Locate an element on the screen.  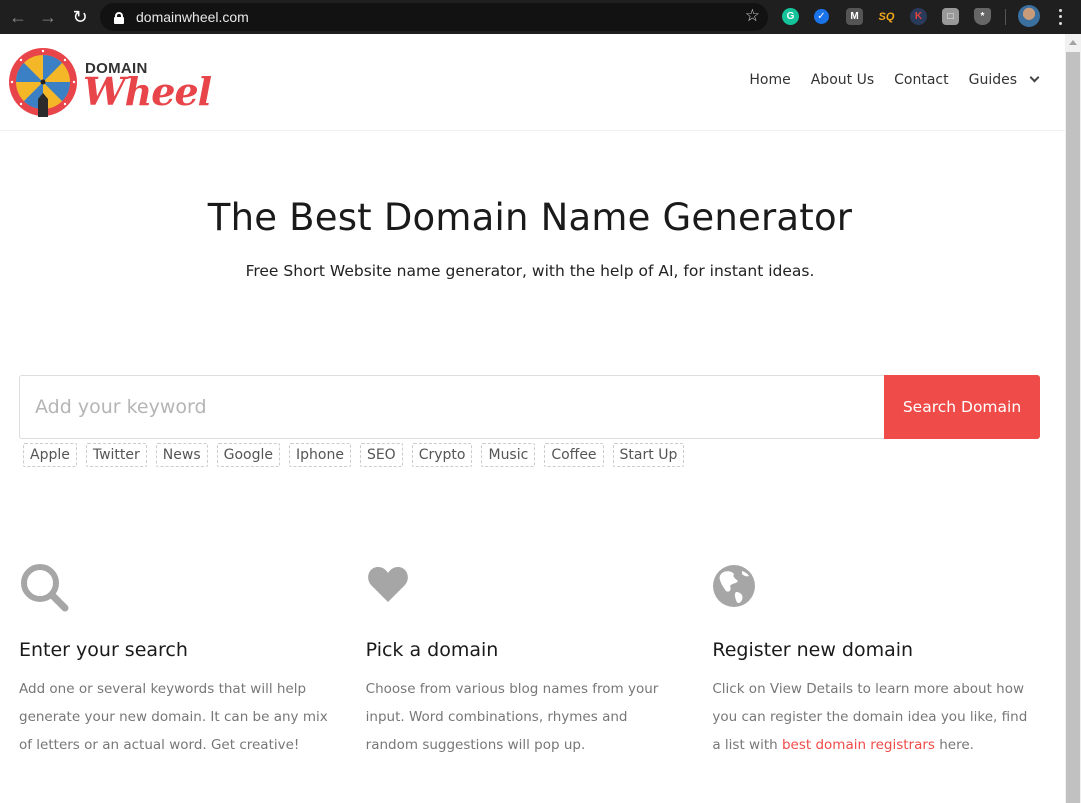
globe-icon is located at coordinates (734, 586).